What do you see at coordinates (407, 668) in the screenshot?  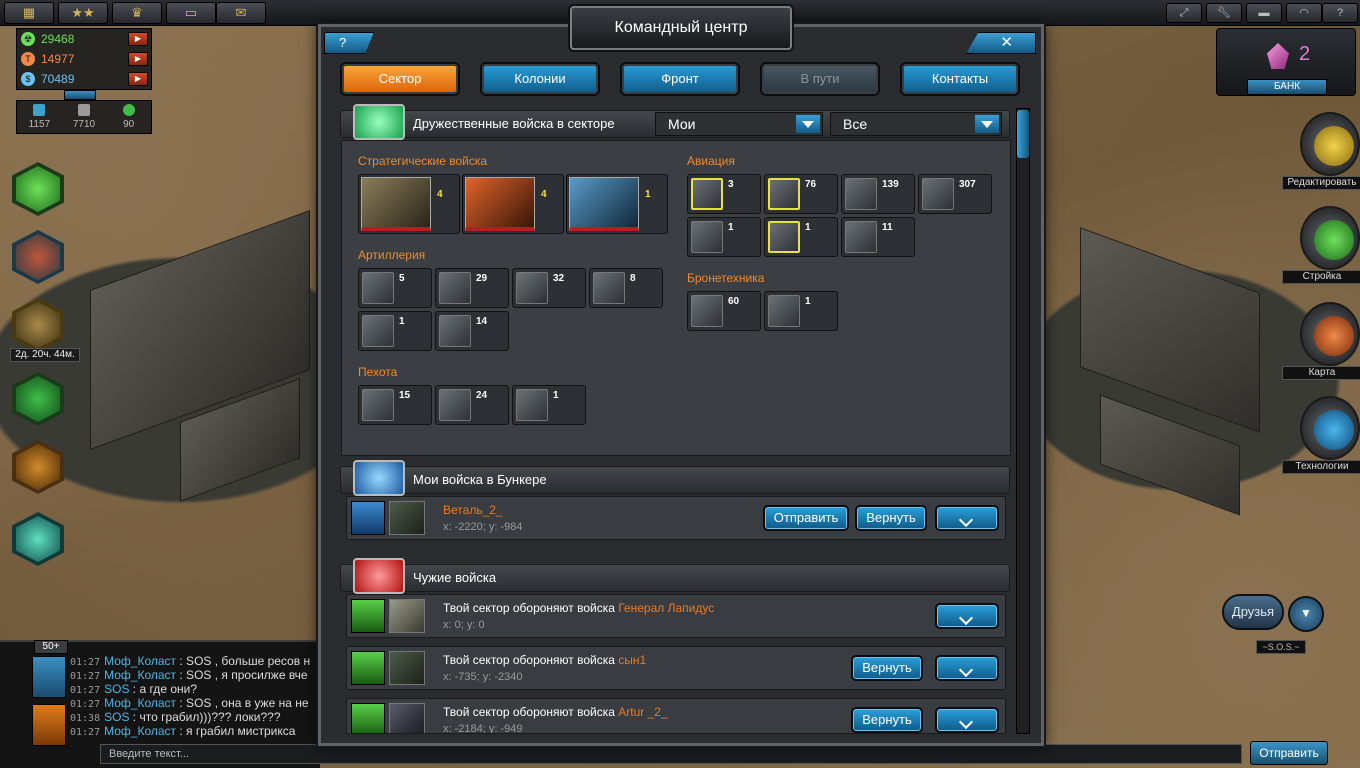 I see `avatar` at bounding box center [407, 668].